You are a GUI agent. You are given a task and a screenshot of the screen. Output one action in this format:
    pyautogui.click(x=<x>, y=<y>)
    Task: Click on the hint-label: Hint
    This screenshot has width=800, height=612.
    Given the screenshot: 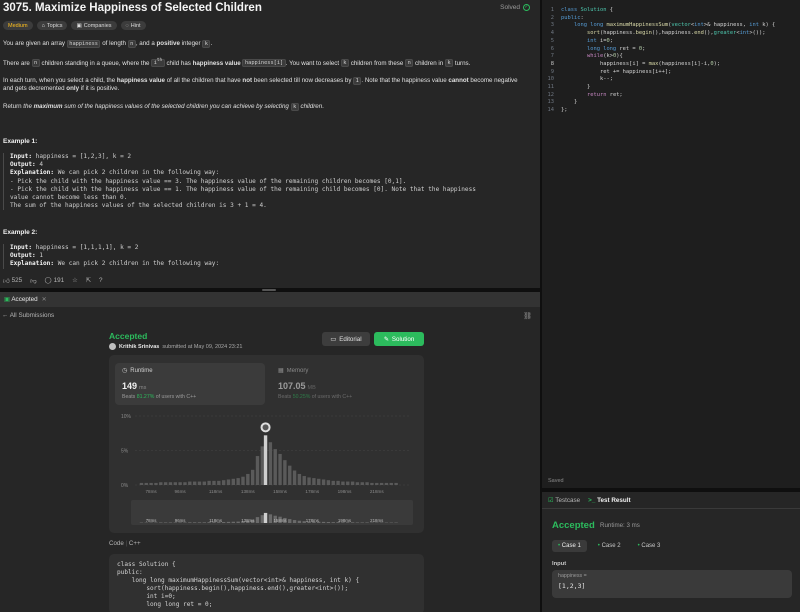 What is the action you would take?
    pyautogui.click(x=135, y=25)
    